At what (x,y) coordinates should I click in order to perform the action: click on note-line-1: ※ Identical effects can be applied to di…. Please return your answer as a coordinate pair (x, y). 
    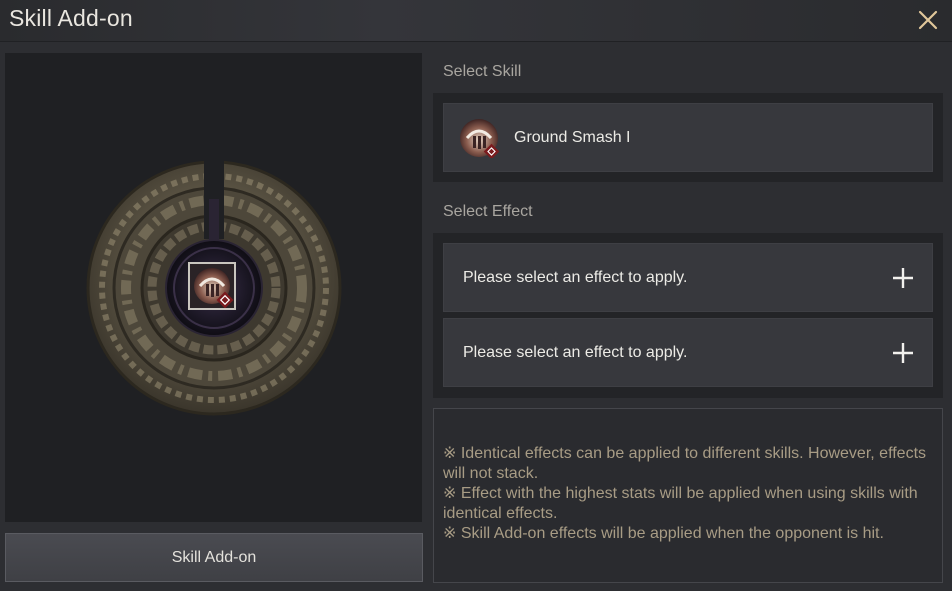
    Looking at the image, I should click on (685, 463).